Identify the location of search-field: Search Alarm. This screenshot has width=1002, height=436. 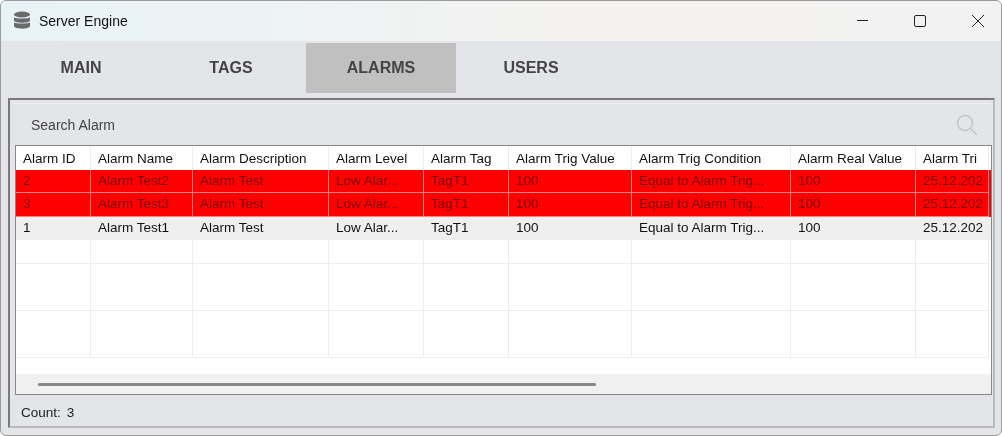
(492, 124).